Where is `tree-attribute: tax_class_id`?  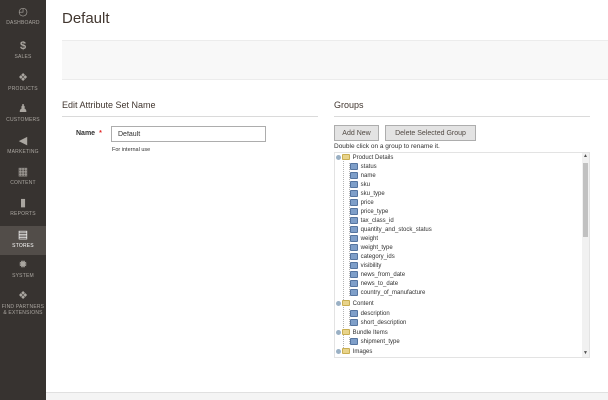 tree-attribute: tax_class_id is located at coordinates (372, 221).